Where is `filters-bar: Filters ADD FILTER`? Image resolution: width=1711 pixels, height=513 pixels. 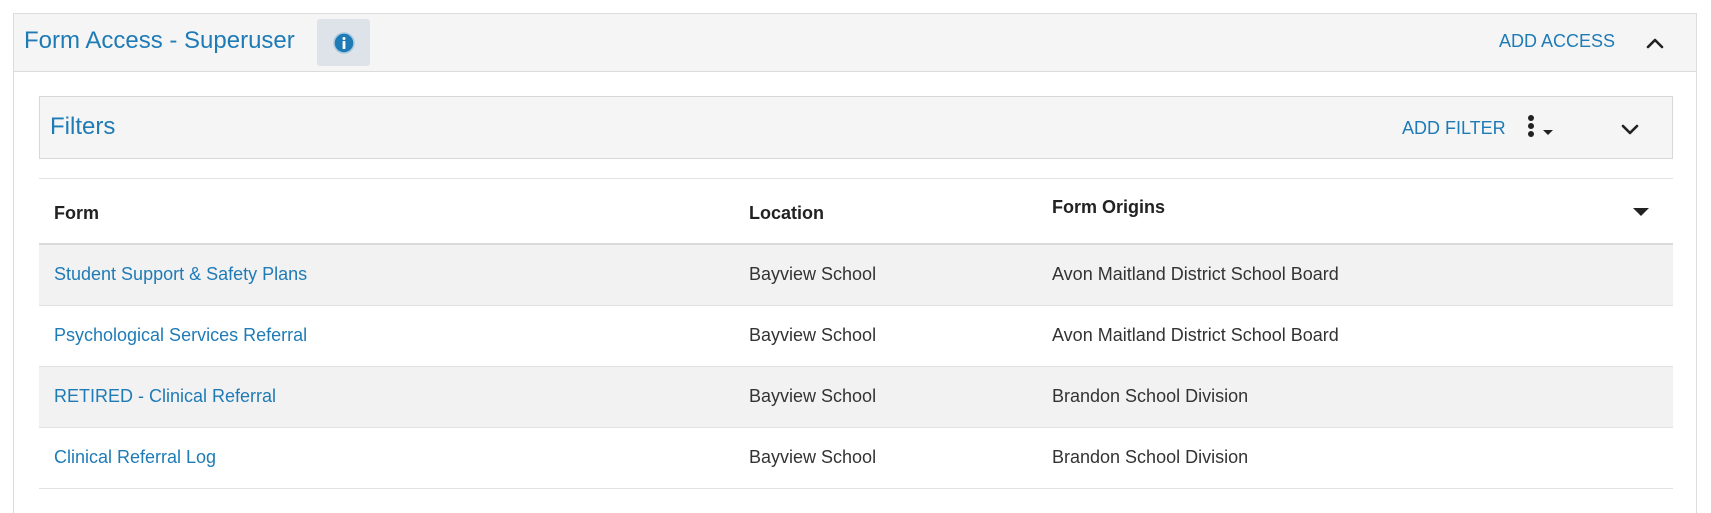 filters-bar: Filters ADD FILTER is located at coordinates (856, 127).